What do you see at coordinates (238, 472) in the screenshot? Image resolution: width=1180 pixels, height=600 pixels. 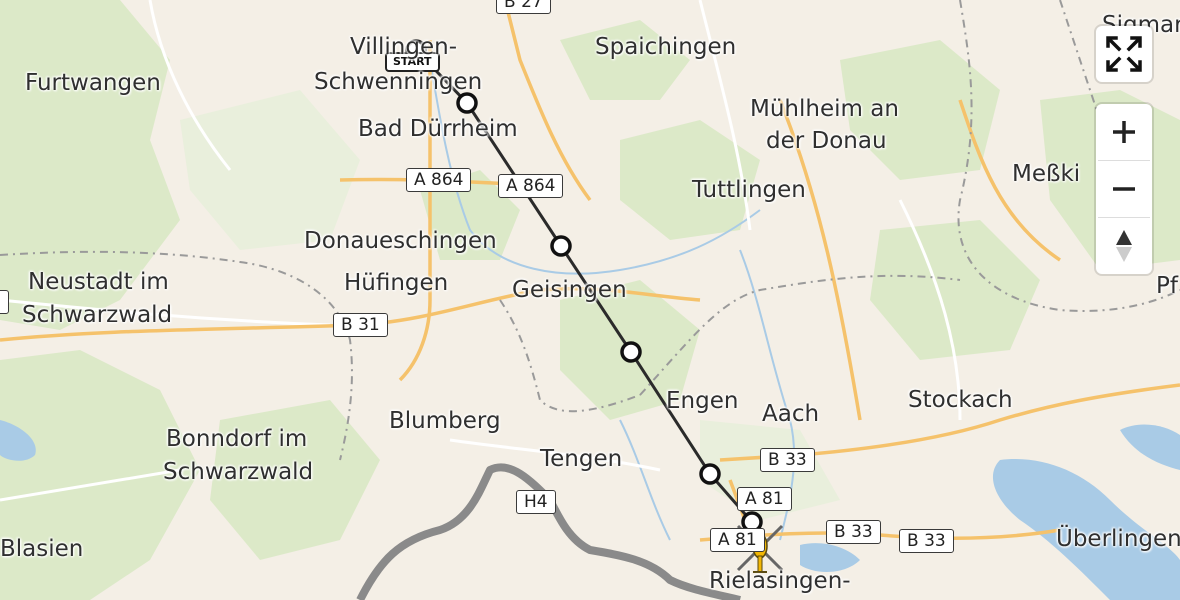 I see `place-label-bonndorf-2: Schwarzwald` at bounding box center [238, 472].